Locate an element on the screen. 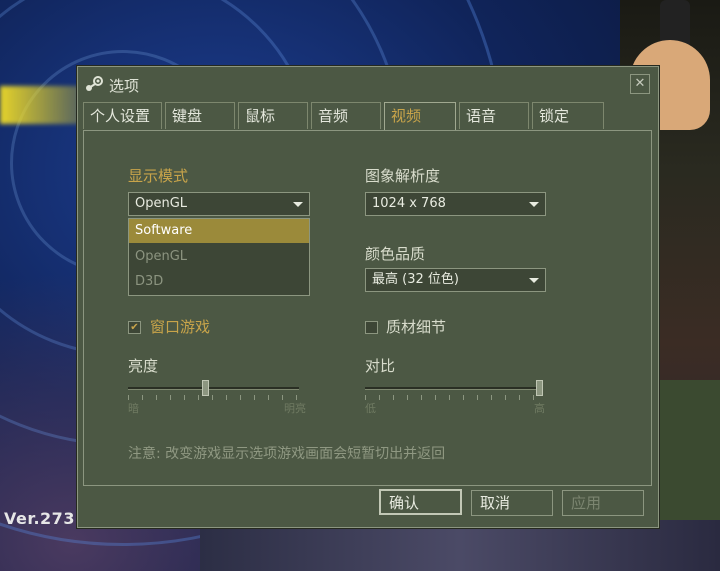  display-mode-select: OpenGL is located at coordinates (219, 204).